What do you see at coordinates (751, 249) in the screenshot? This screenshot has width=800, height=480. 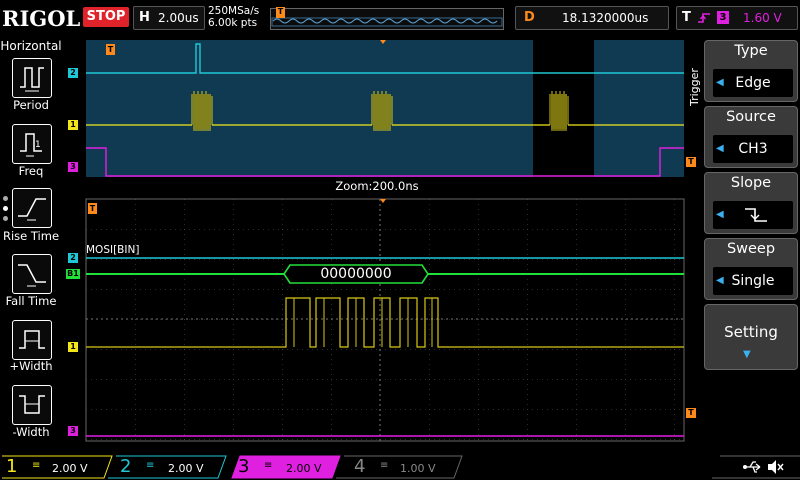 I see `trigger-sweep-title: Sweep` at bounding box center [751, 249].